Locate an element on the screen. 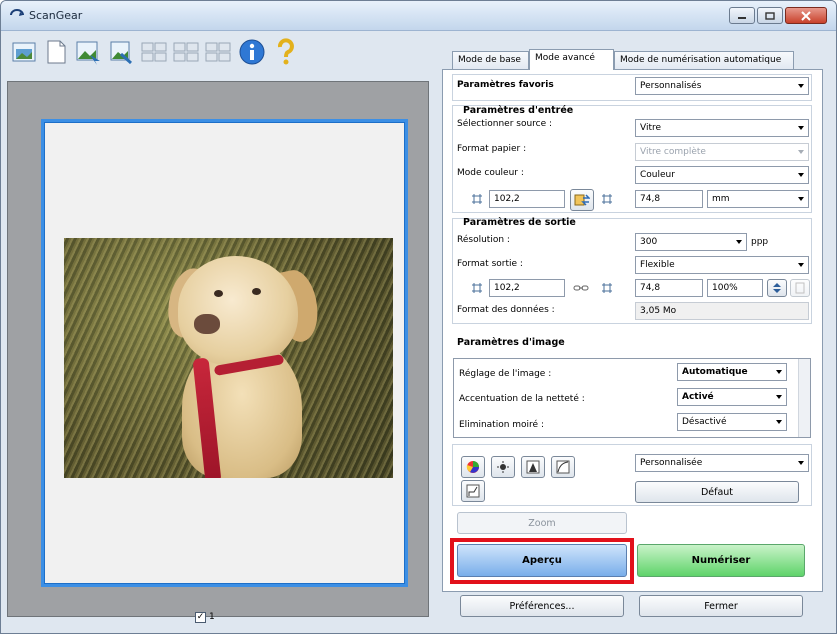  scan-button: Numériser is located at coordinates (721, 560).